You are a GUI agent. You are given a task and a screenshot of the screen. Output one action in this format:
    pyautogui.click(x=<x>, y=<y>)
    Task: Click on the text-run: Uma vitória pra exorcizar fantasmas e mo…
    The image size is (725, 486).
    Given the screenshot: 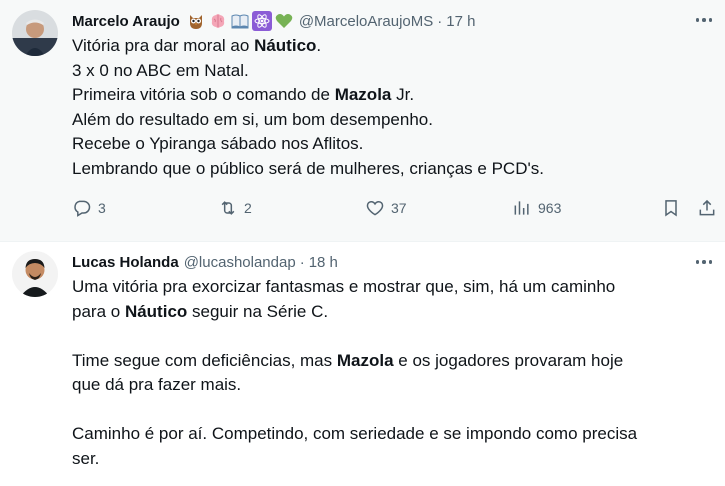 What is the action you would take?
    pyautogui.click(x=344, y=286)
    